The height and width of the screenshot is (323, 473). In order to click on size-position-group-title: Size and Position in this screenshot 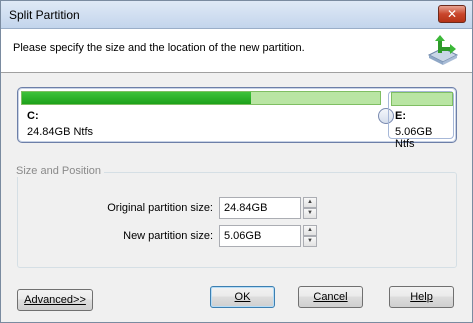, I will do `click(58, 171)`.